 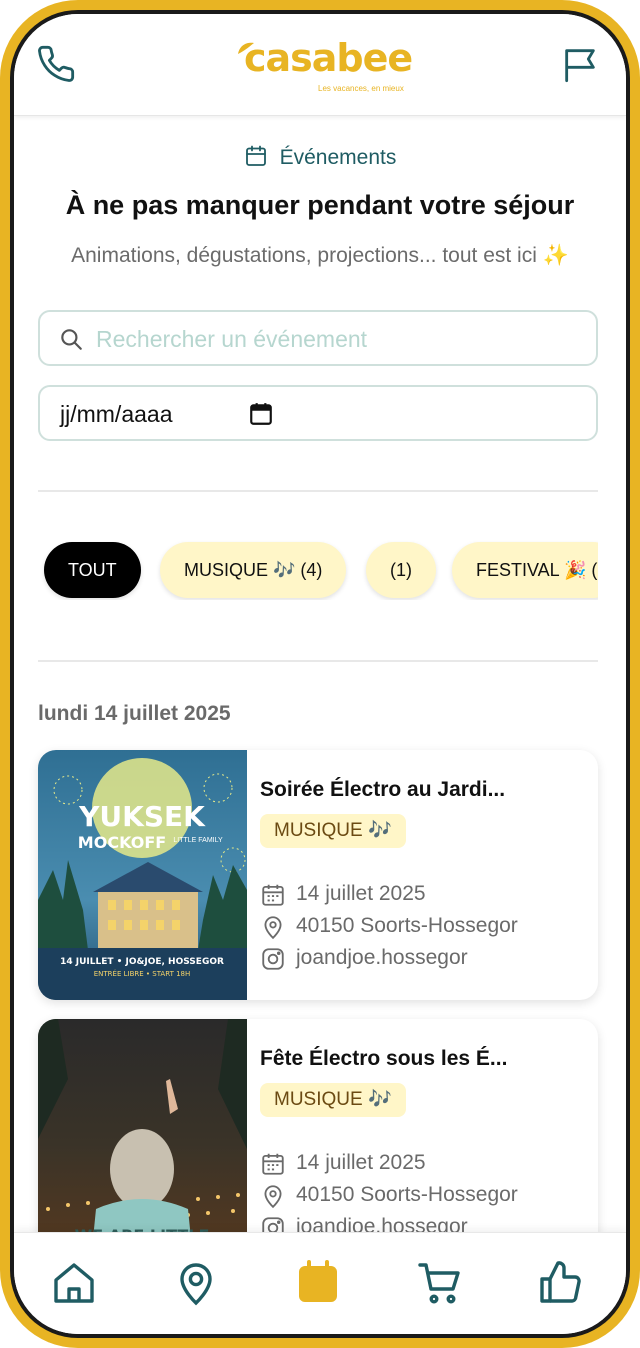 I want to click on date-group-heading: lundi 14 juillet 2025, so click(x=134, y=713).